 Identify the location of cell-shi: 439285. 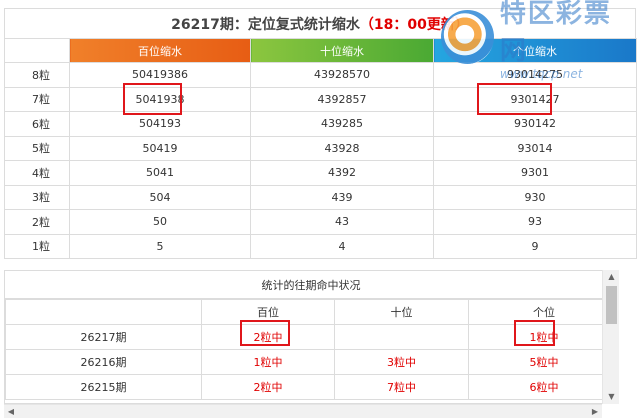
(342, 124).